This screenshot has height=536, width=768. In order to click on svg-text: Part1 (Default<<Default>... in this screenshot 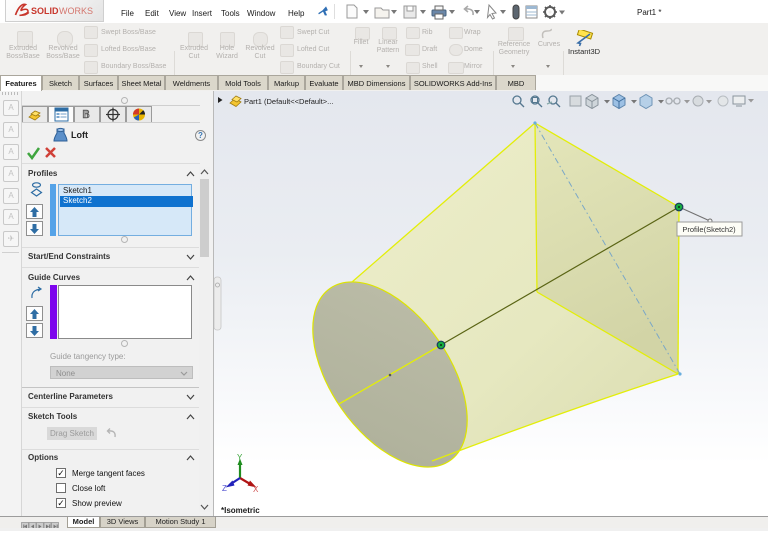, I will do `click(288, 101)`.